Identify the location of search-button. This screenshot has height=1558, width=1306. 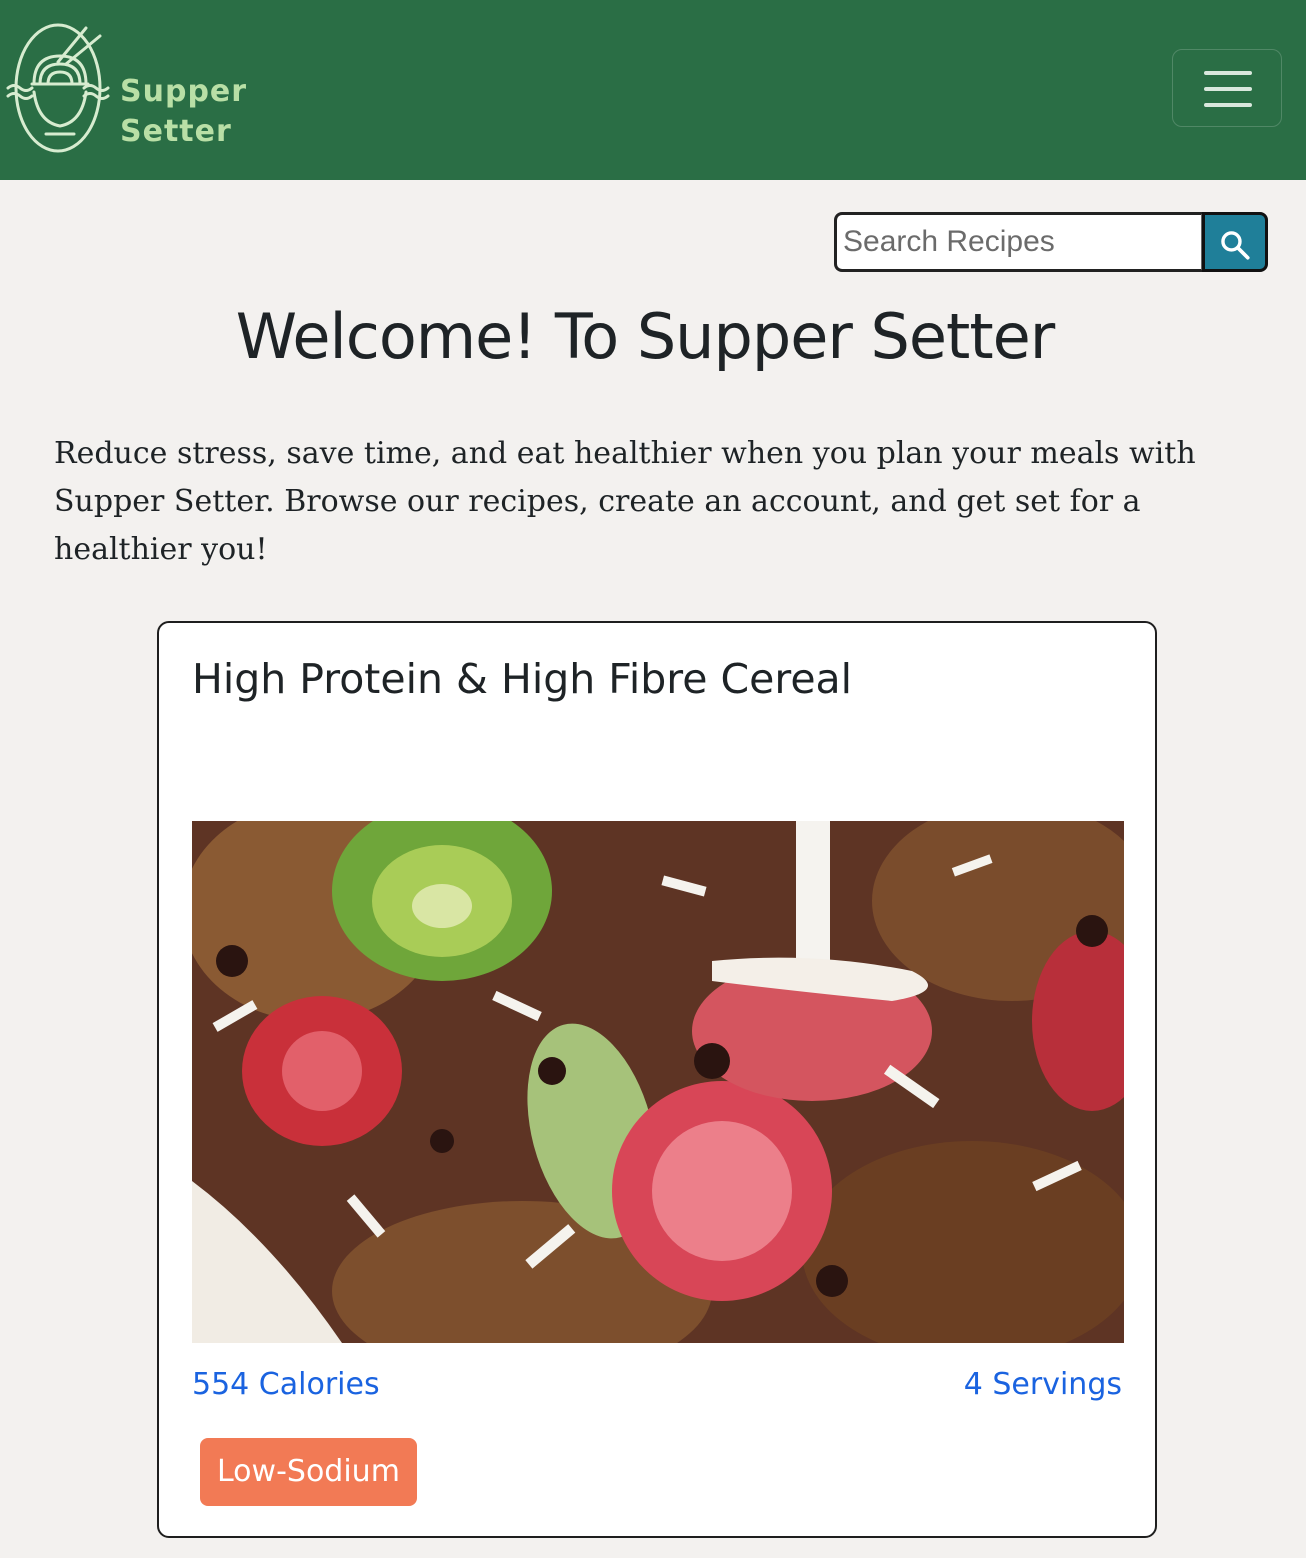
(1235, 242).